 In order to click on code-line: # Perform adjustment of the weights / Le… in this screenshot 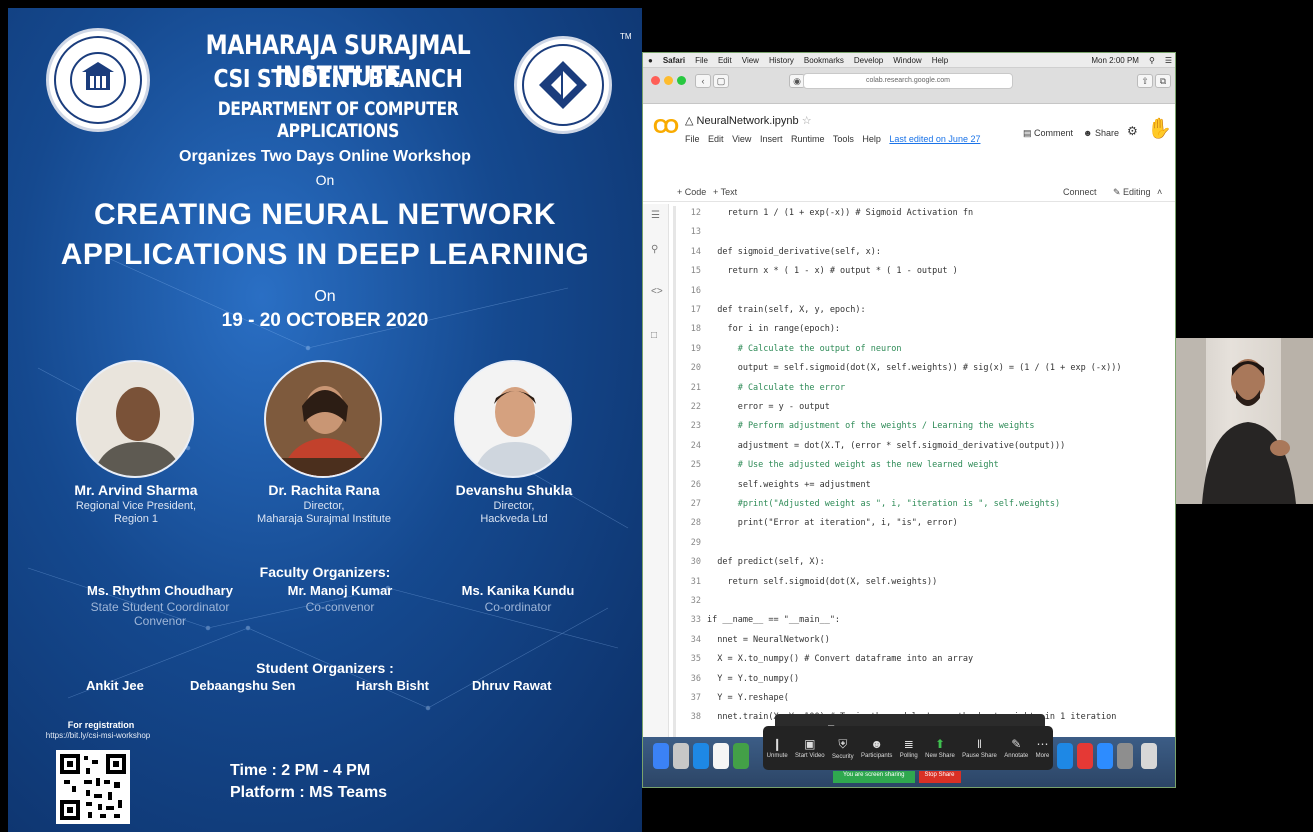, I will do `click(871, 426)`.